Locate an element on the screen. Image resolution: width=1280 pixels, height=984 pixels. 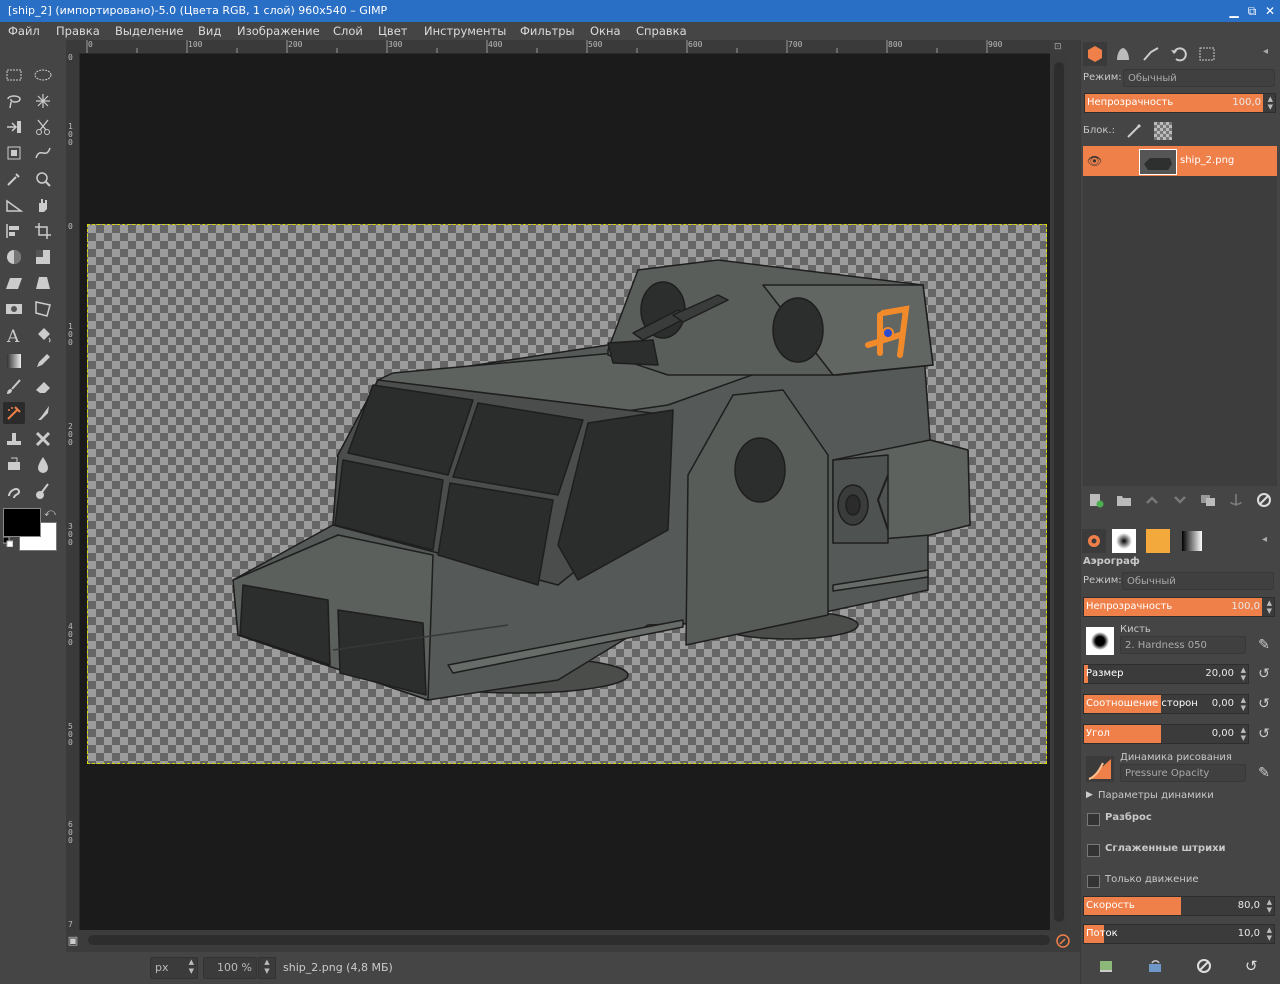
lock-alpha-icon is located at coordinates (1163, 131).